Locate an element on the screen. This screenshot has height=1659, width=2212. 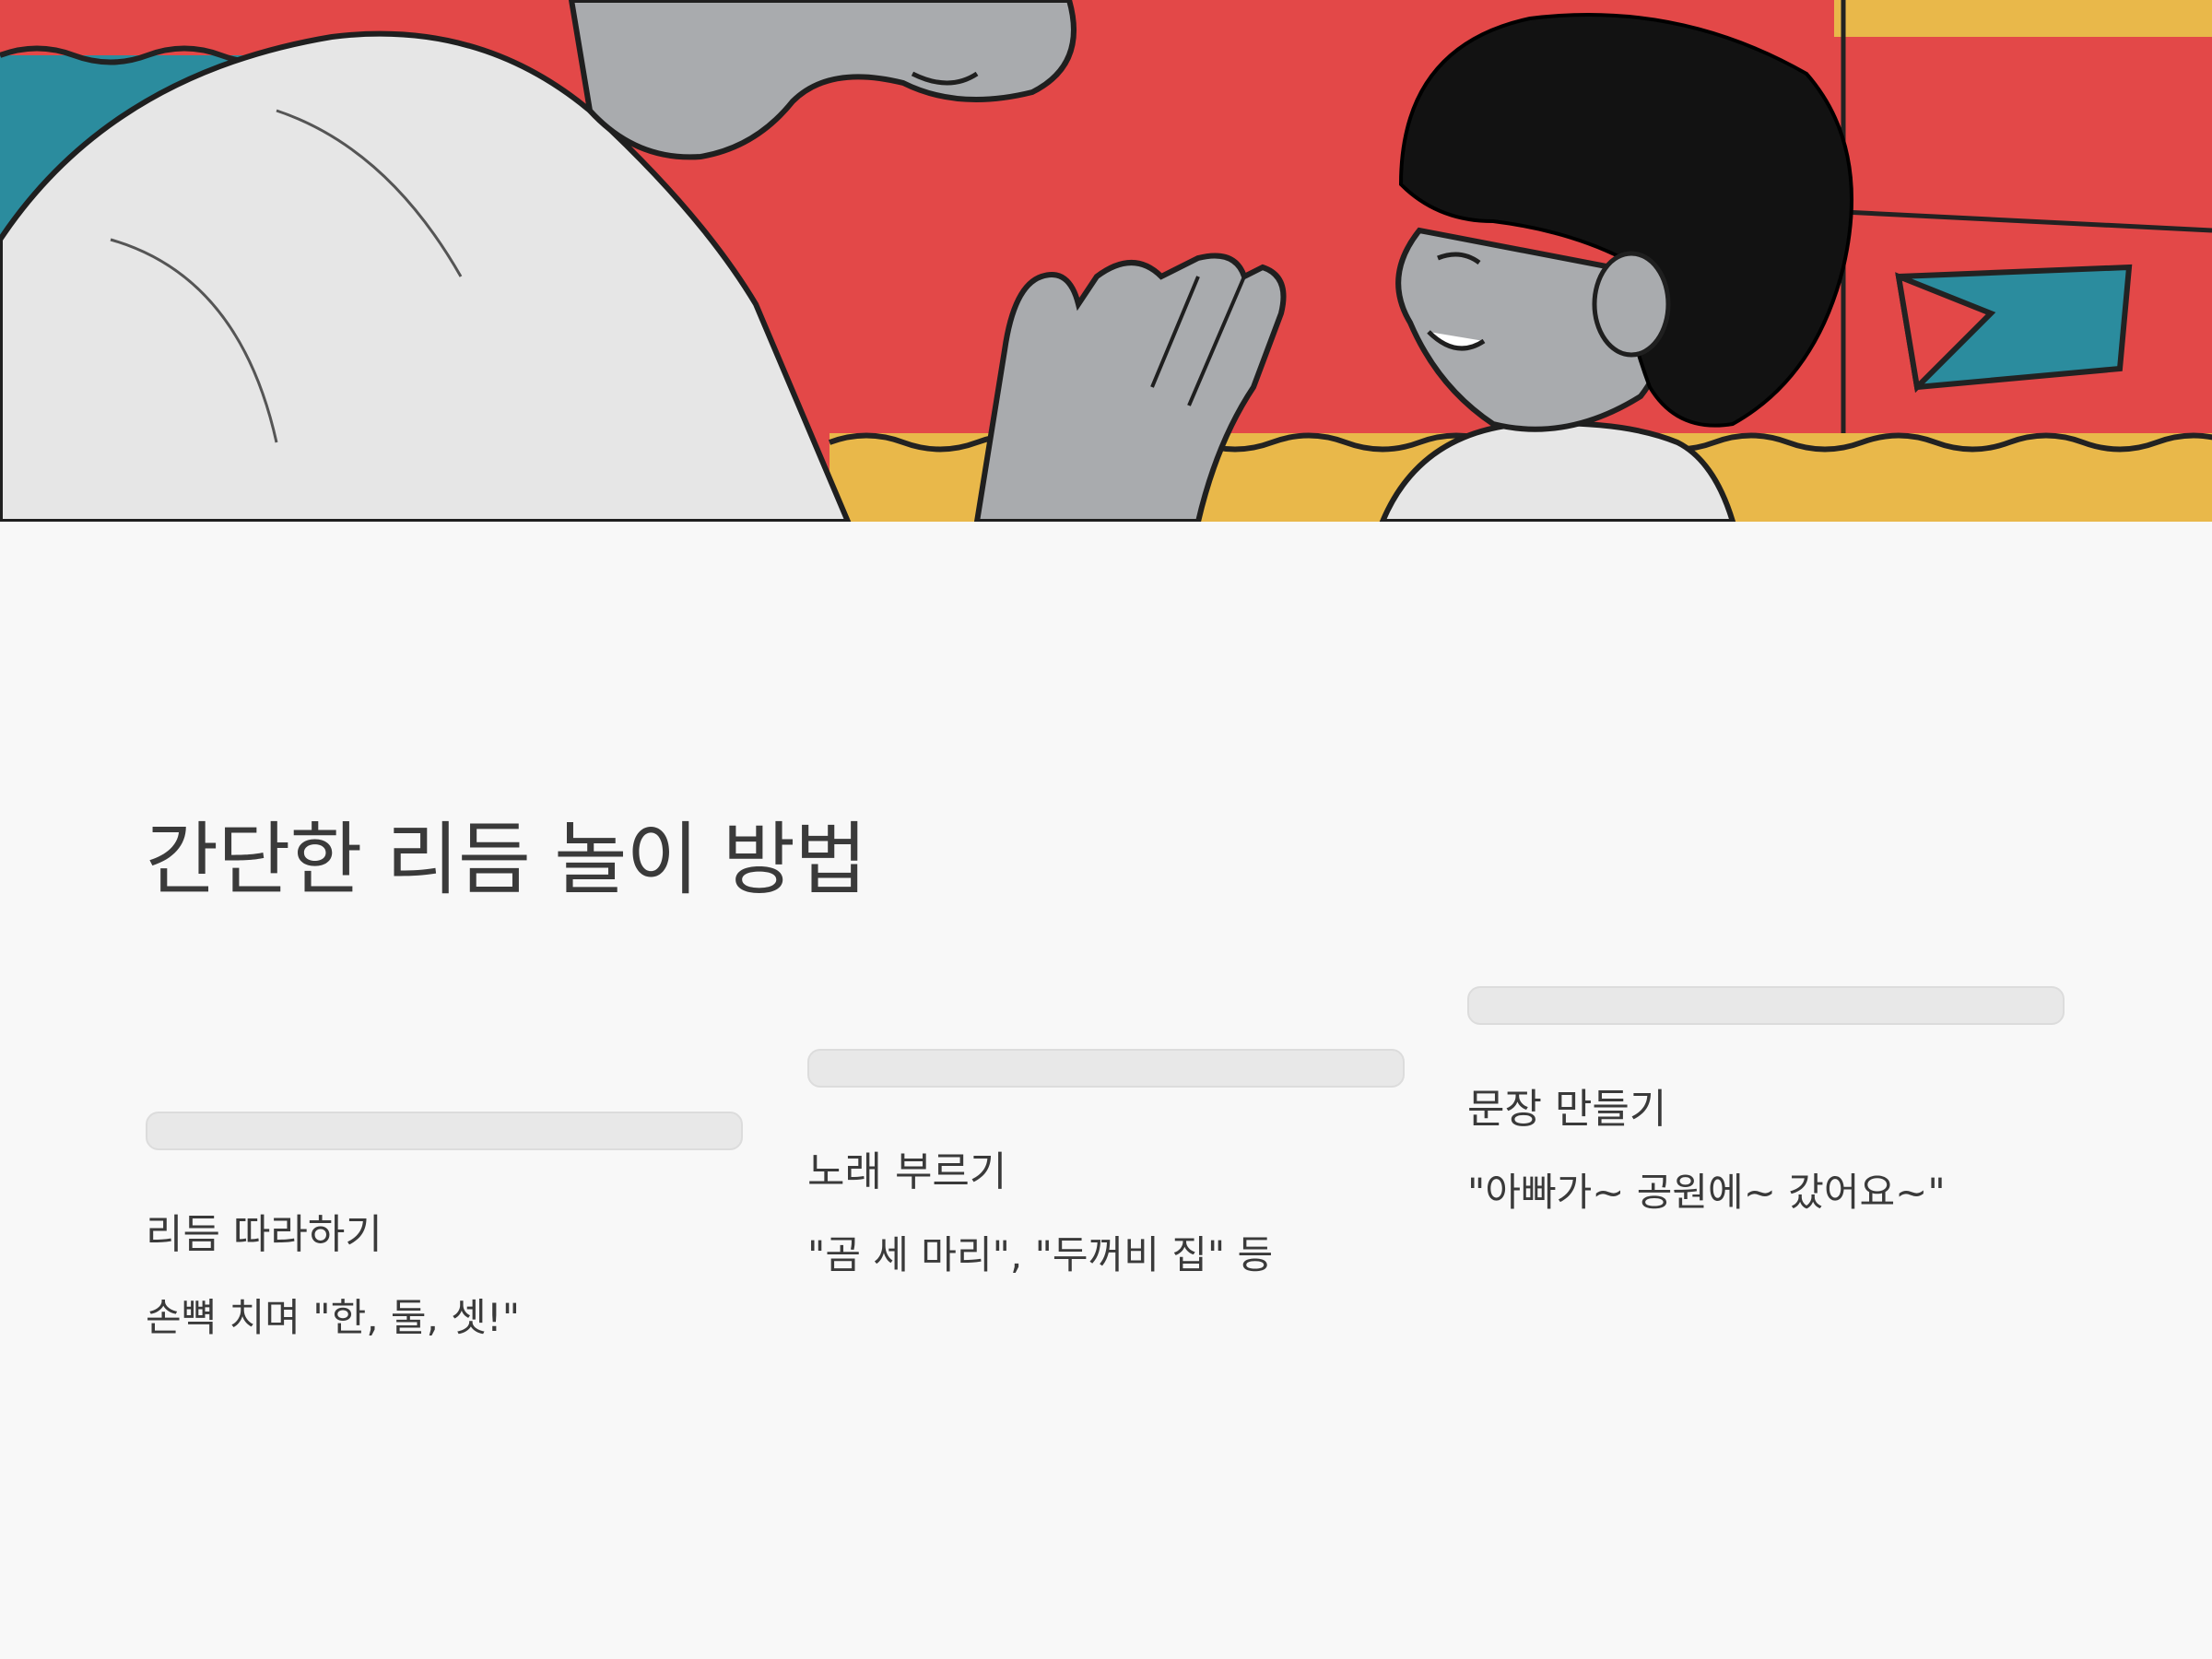
card-title: 리듬 따라하기 is located at coordinates (264, 1234).